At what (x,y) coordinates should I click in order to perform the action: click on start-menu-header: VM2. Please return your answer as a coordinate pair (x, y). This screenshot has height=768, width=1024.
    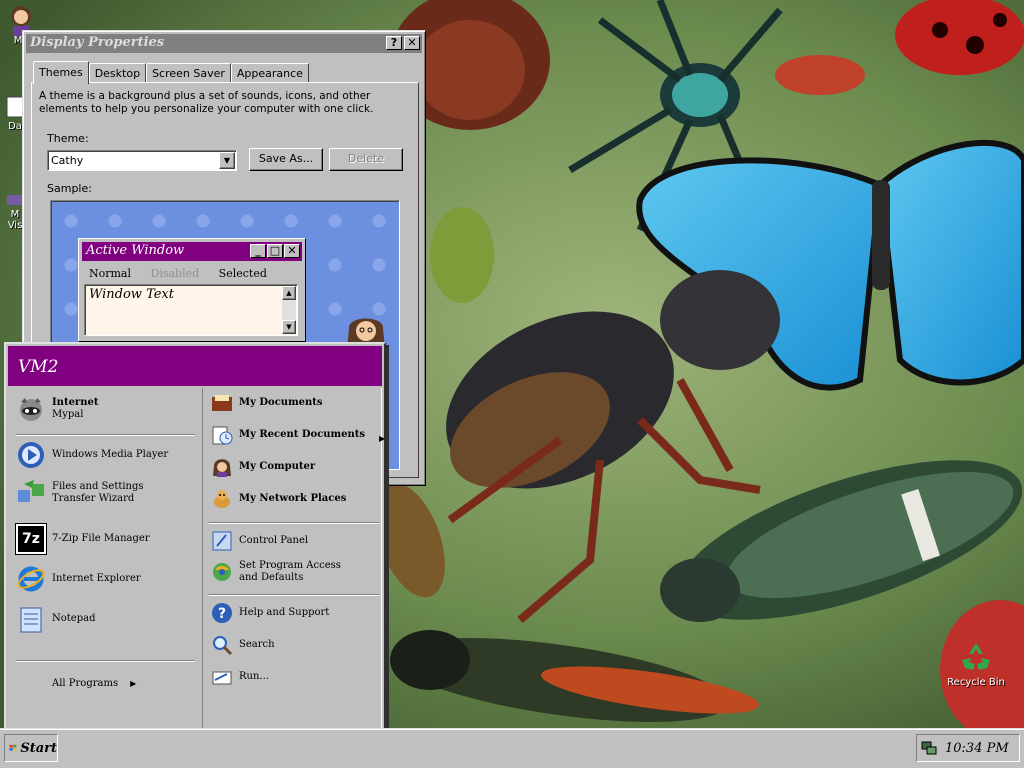
    Looking at the image, I should click on (195, 366).